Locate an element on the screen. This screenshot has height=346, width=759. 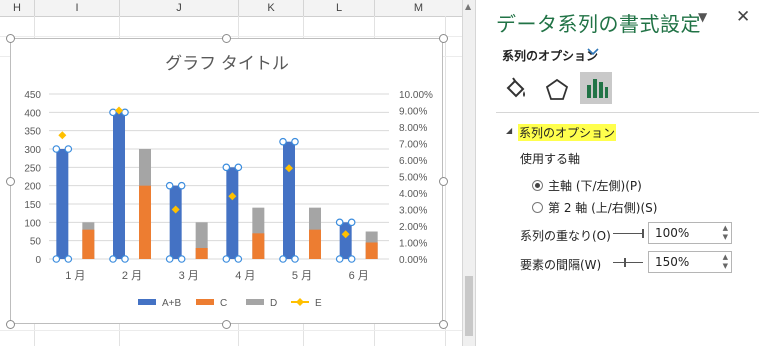
gap-input: 150% ▲ ▼ is located at coordinates (690, 262).